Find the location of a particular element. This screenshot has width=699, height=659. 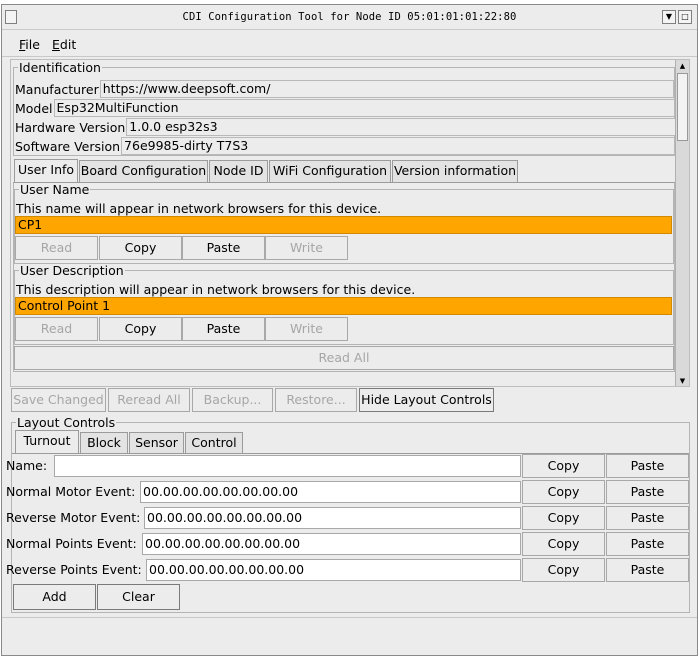

vertical-scrollbar: ▲ ▼ is located at coordinates (682, 223).